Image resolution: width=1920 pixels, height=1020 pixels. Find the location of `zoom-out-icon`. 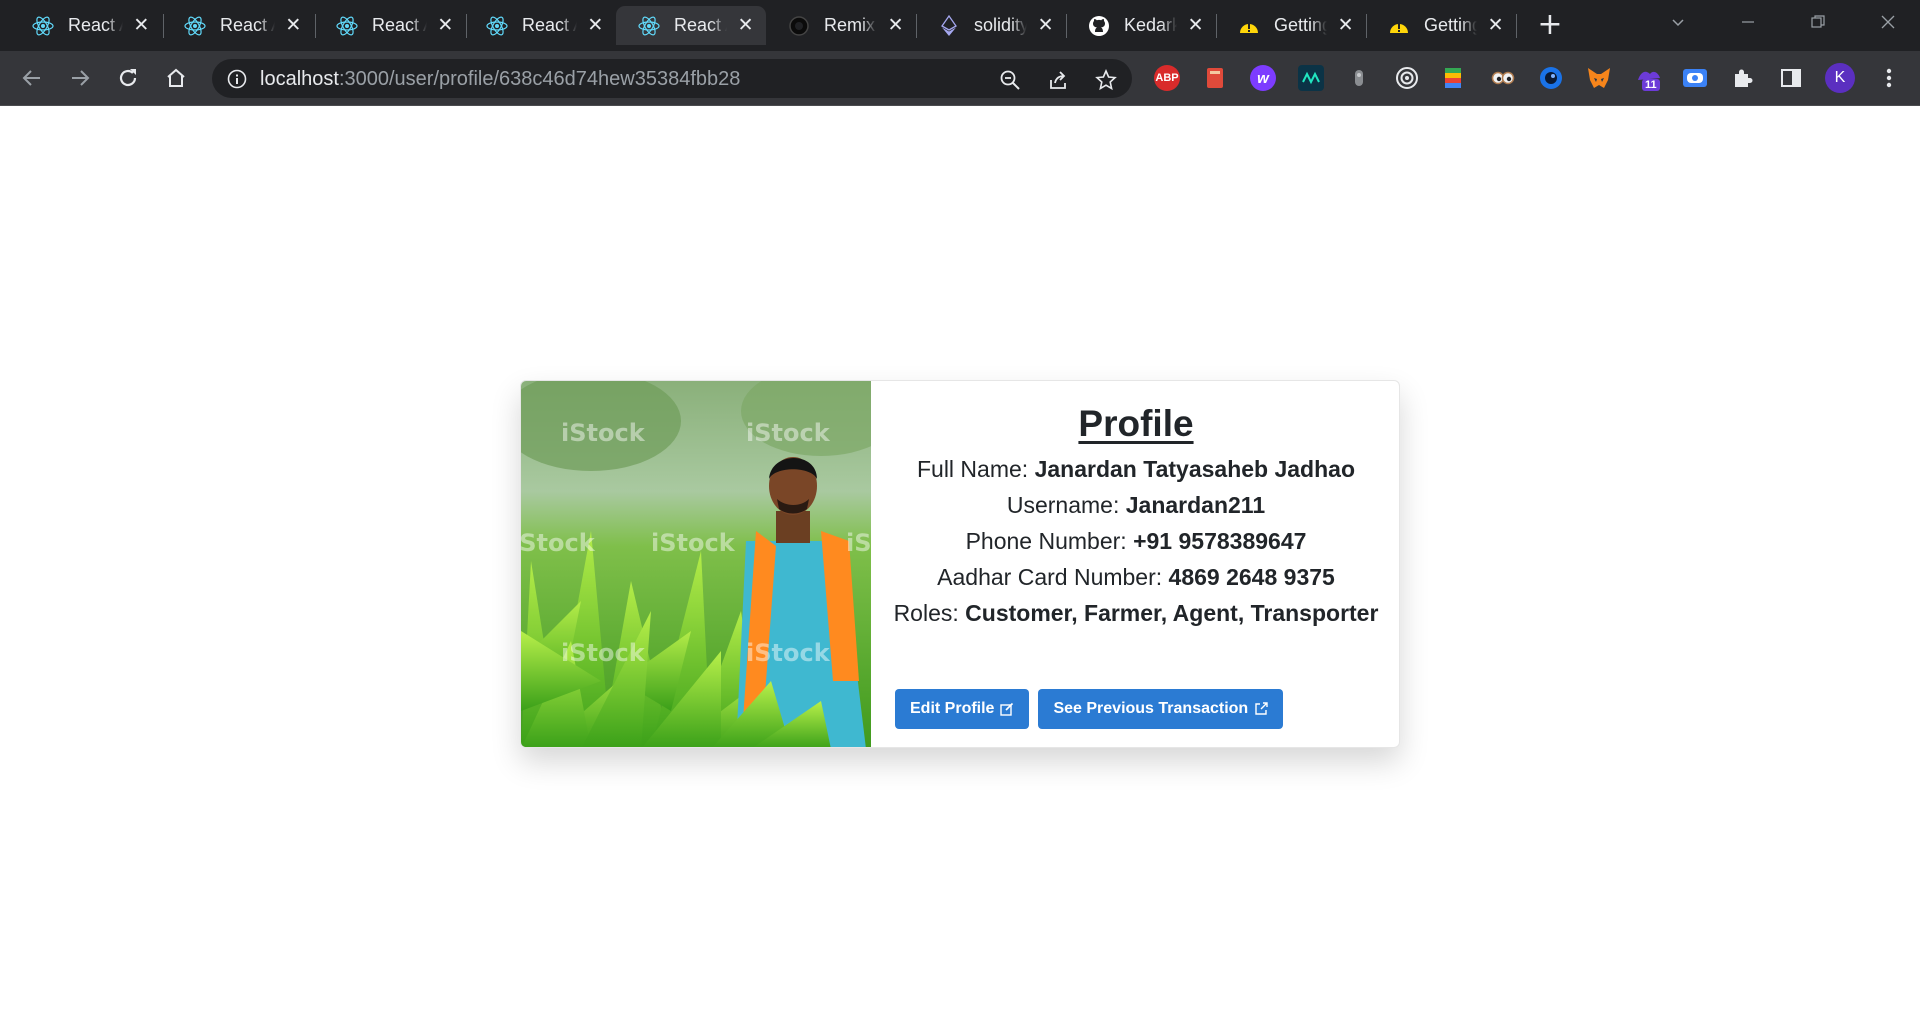

zoom-out-icon is located at coordinates (1010, 80).